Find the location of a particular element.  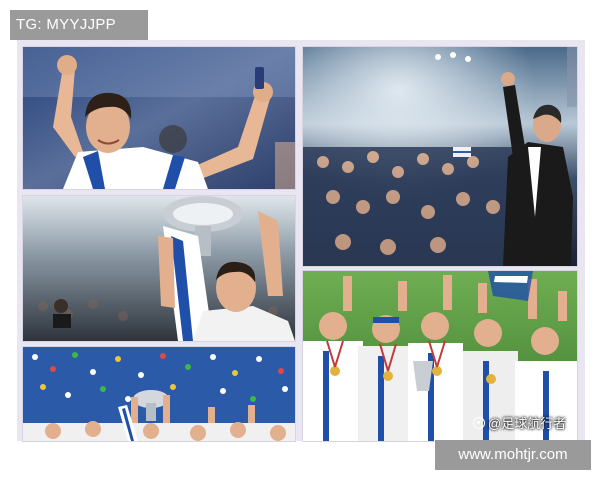

weibo-logo-icon is located at coordinates (479, 422).